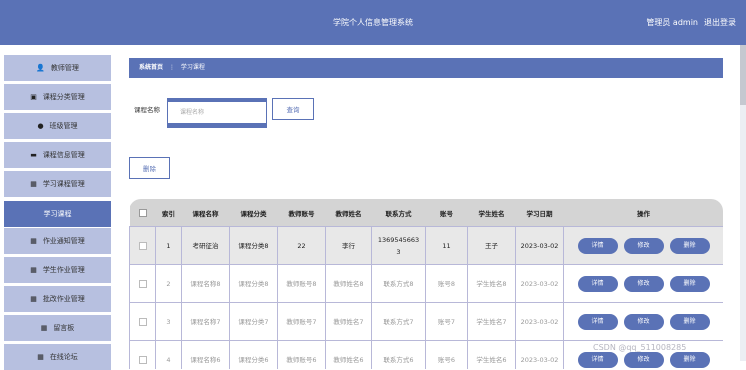 The image size is (746, 370). Describe the element at coordinates (348, 321) in the screenshot. I see `cell-teacher-name: 教师姓名7` at that location.